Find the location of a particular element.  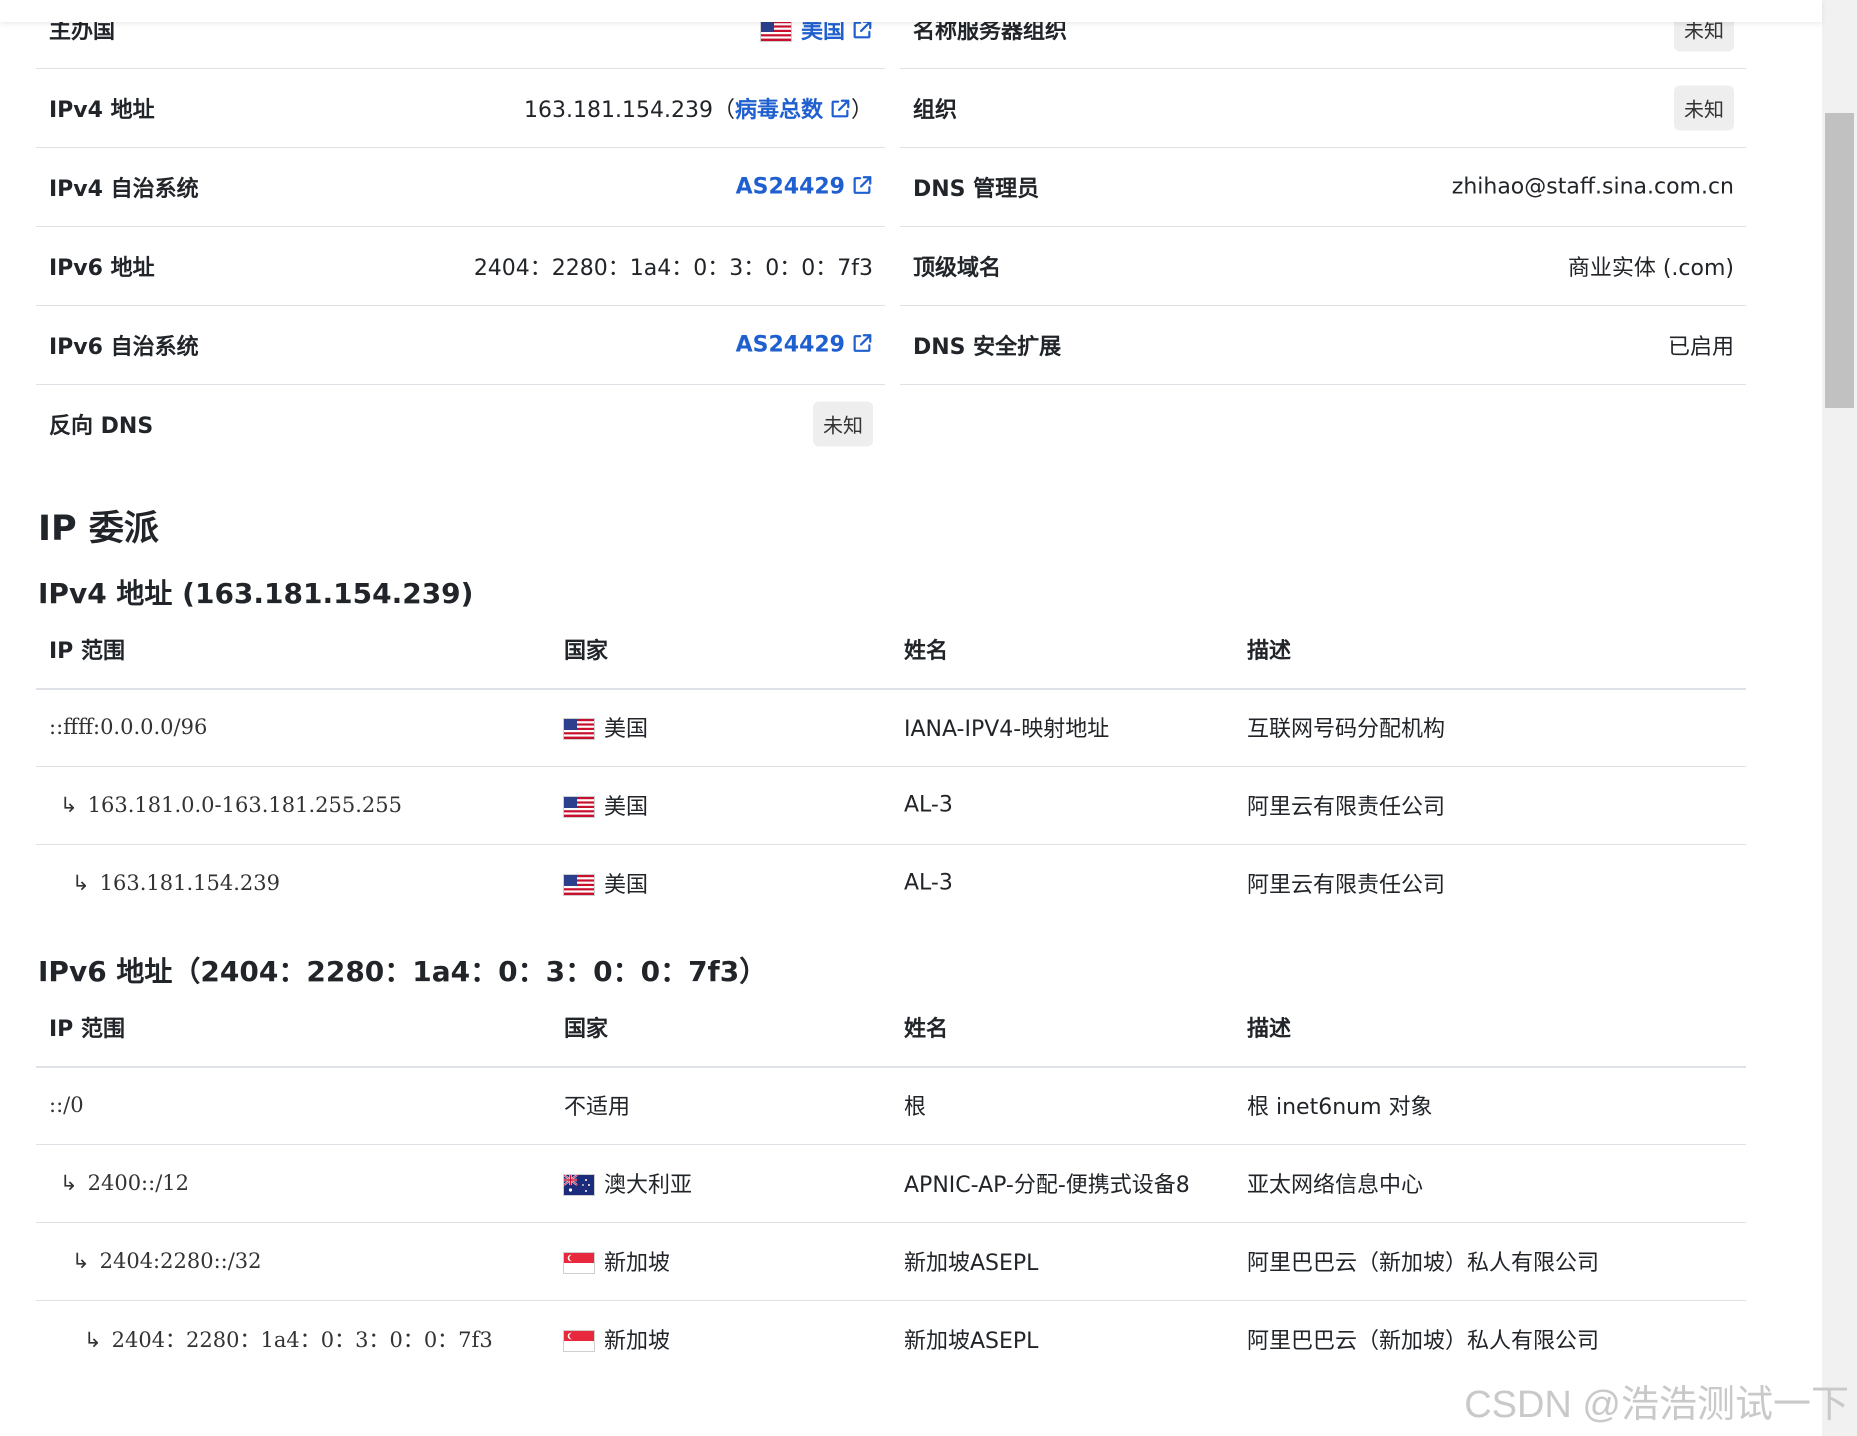

ip-range-cell: ↳ 2404:2280::/32 is located at coordinates (167, 1261).